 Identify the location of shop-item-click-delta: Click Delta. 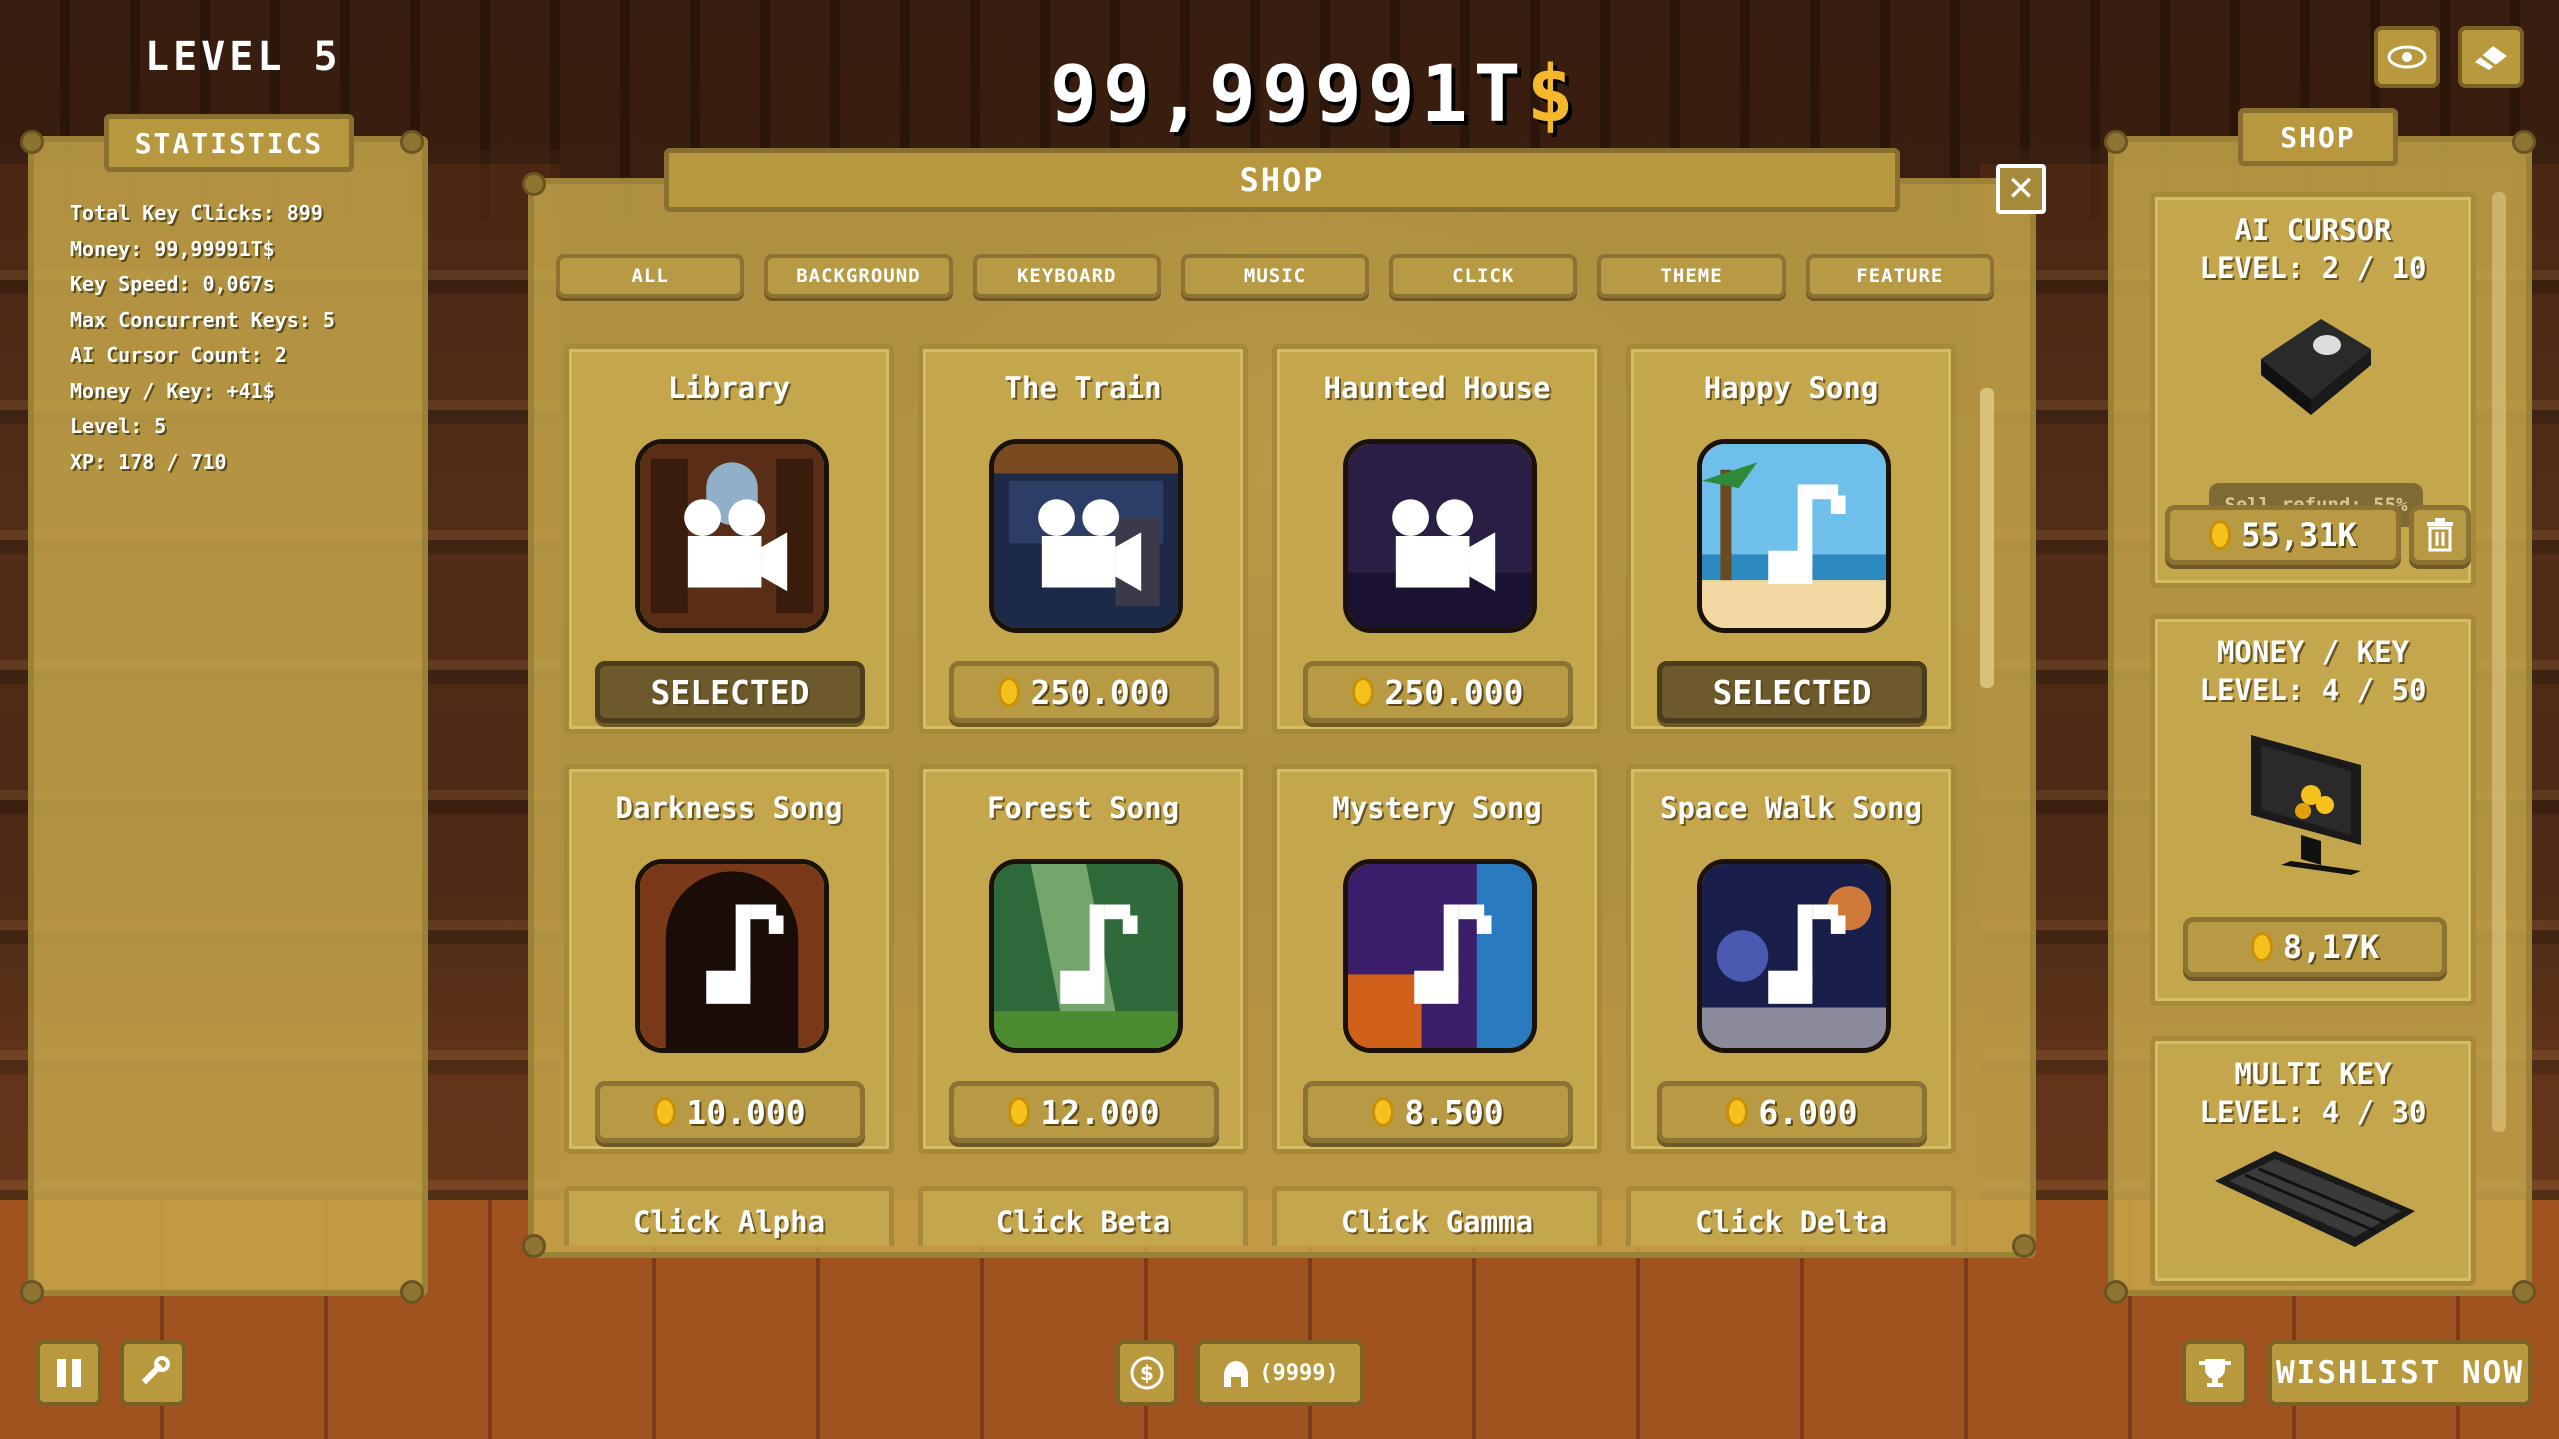
(1791, 1216).